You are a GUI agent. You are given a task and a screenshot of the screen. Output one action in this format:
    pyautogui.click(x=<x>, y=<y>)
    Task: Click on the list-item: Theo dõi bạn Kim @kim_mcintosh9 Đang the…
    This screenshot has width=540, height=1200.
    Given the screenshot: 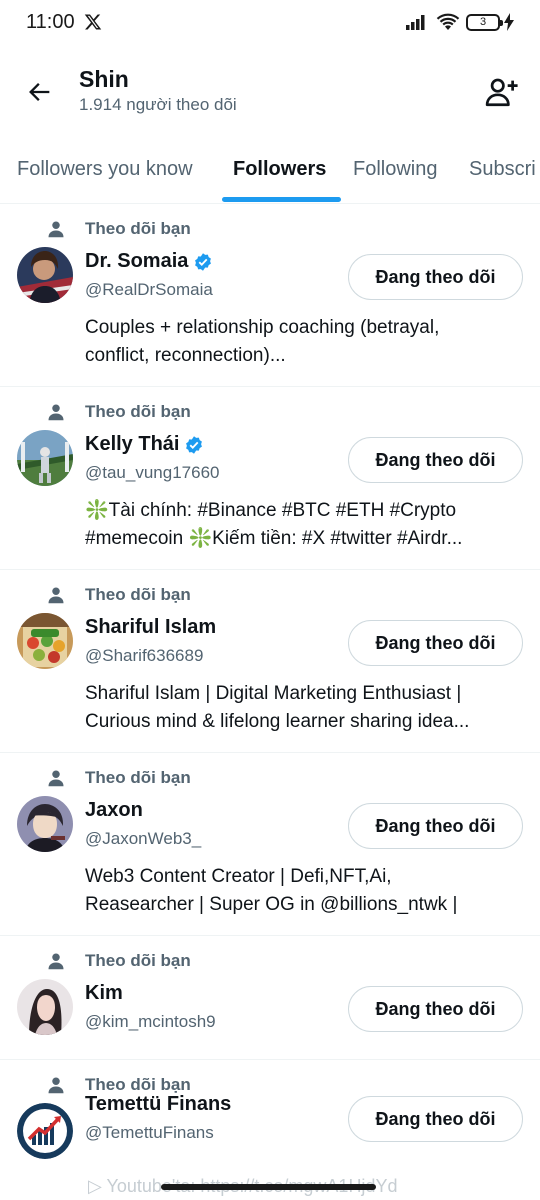 What is the action you would take?
    pyautogui.click(x=270, y=998)
    